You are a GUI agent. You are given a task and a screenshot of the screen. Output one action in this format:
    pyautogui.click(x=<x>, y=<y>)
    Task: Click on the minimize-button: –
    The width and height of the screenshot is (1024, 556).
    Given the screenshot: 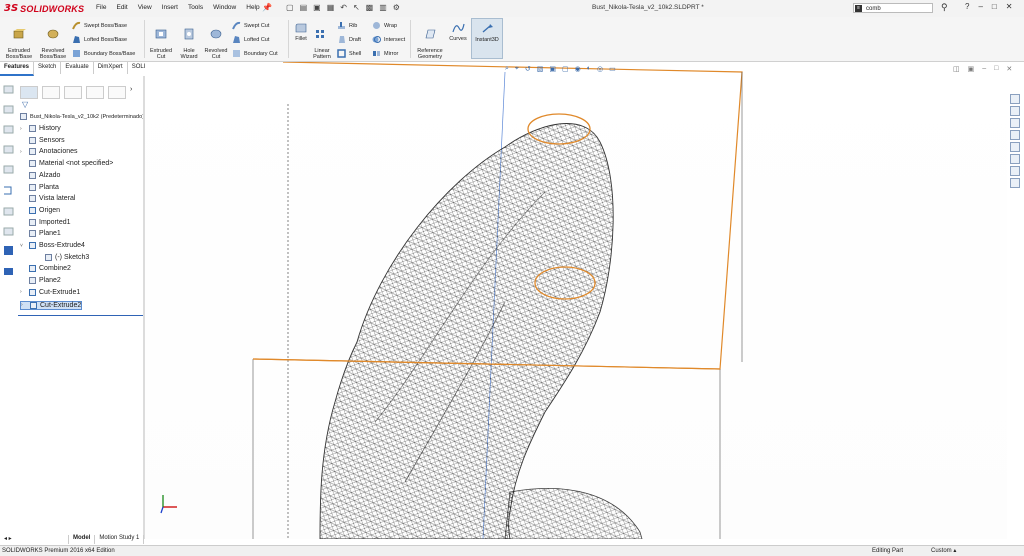 What is the action you would take?
    pyautogui.click(x=980, y=6)
    